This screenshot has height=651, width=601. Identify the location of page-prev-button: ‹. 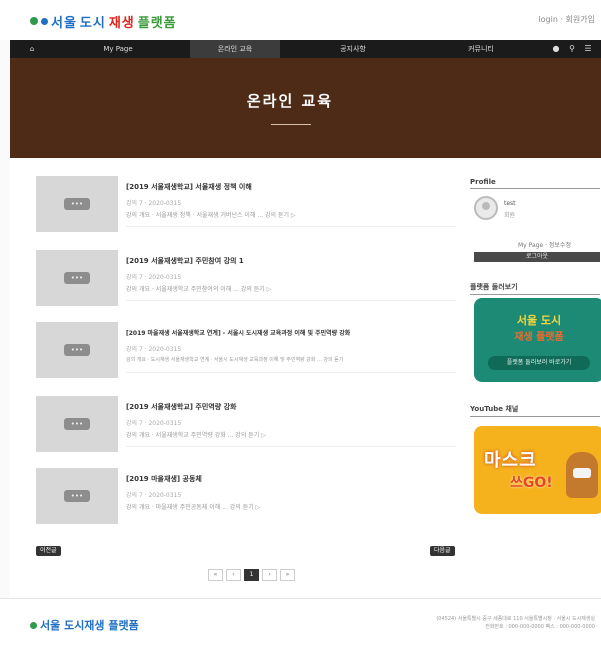
(233, 575).